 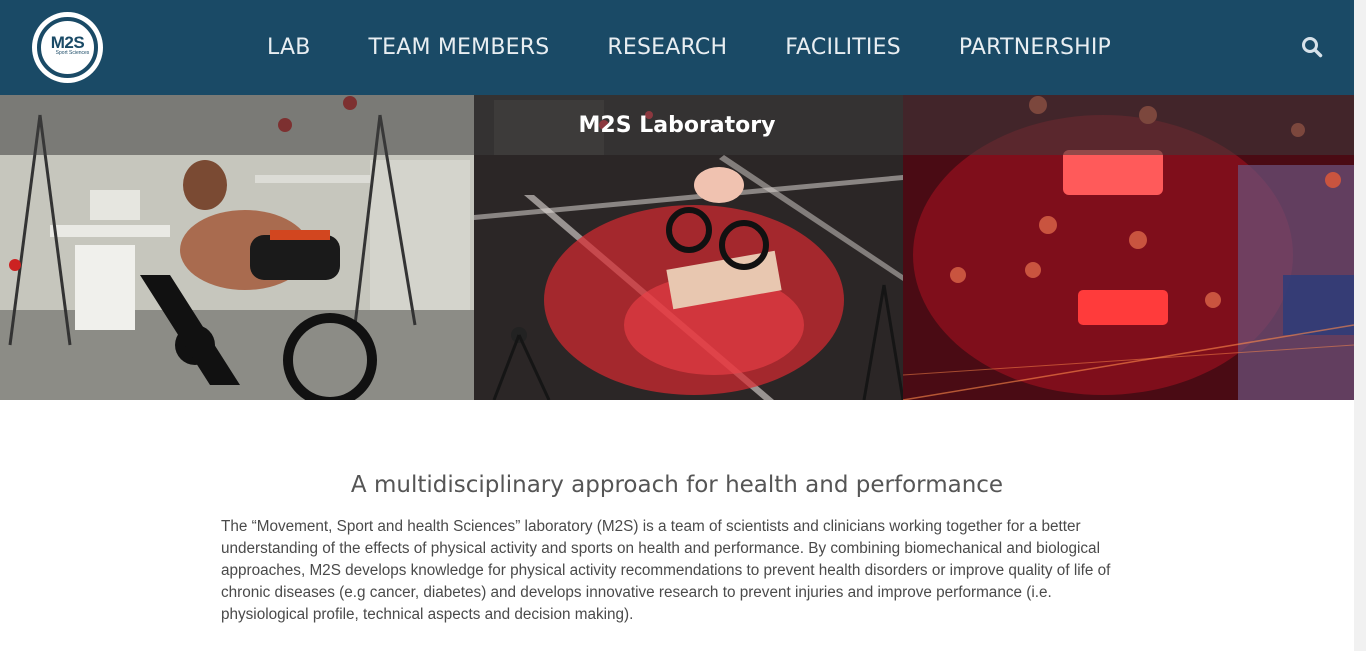 I want to click on hero-title-band: M2S Laboratory, so click(x=677, y=125).